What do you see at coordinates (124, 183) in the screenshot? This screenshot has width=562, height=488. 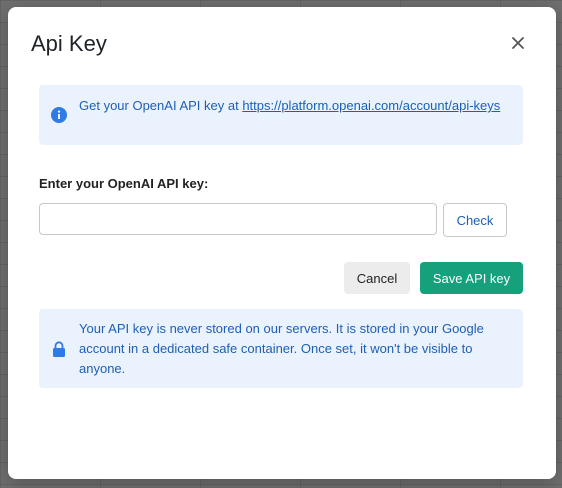 I see `api-key-label: Enter your OpenAI API key:` at bounding box center [124, 183].